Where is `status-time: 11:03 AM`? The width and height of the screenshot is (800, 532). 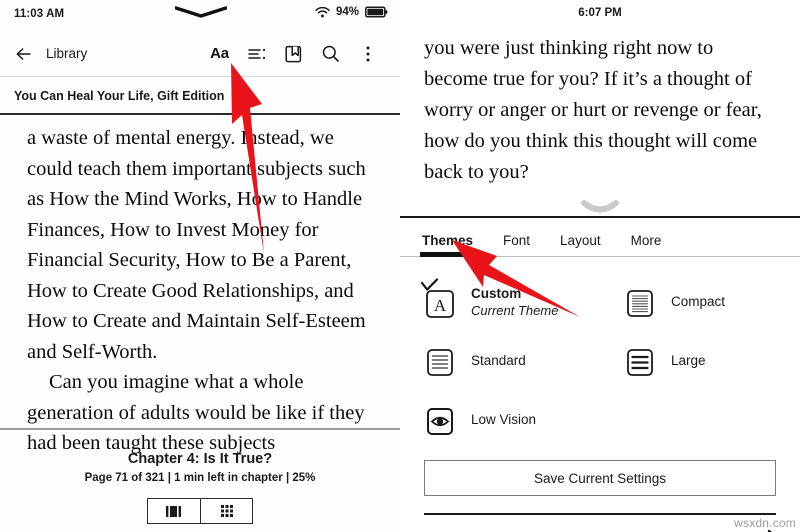
status-time: 11:03 AM is located at coordinates (39, 14).